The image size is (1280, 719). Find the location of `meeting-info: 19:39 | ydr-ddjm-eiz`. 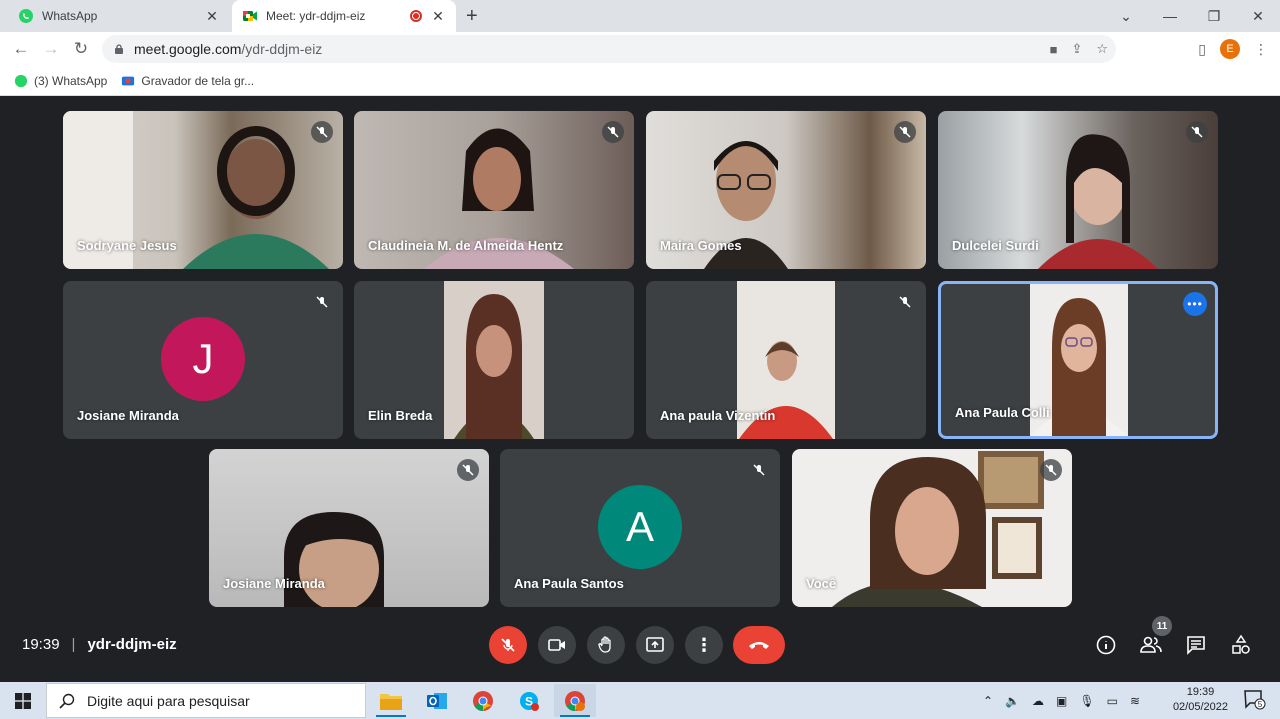

meeting-info: 19:39 | ydr-ddjm-eiz is located at coordinates (99, 644).